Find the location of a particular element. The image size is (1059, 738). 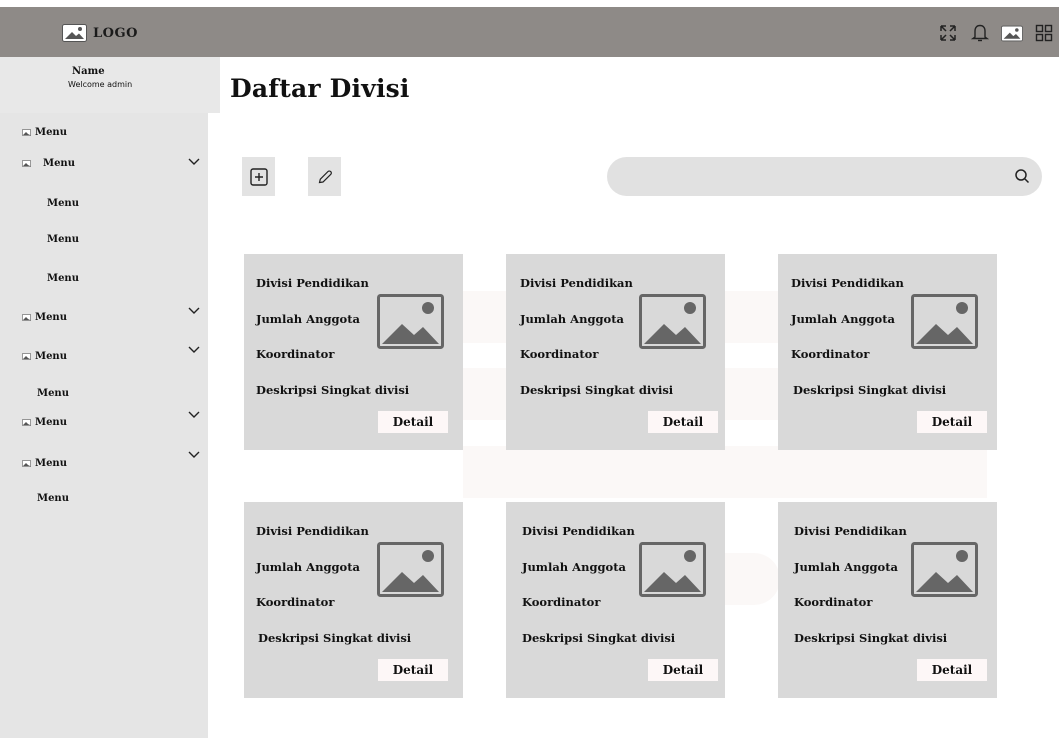

edit-button is located at coordinates (324, 176).